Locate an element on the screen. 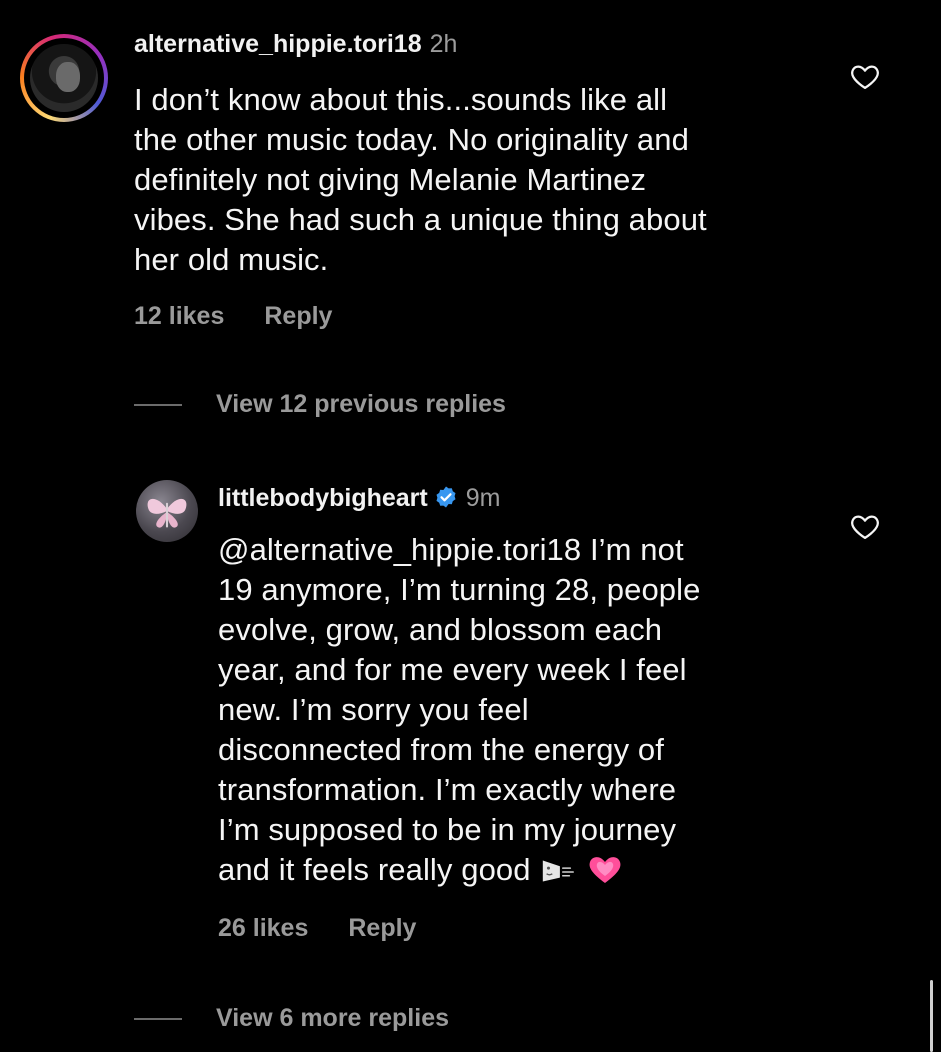  comment-line: evolve, grow, and blossom each is located at coordinates (440, 629).